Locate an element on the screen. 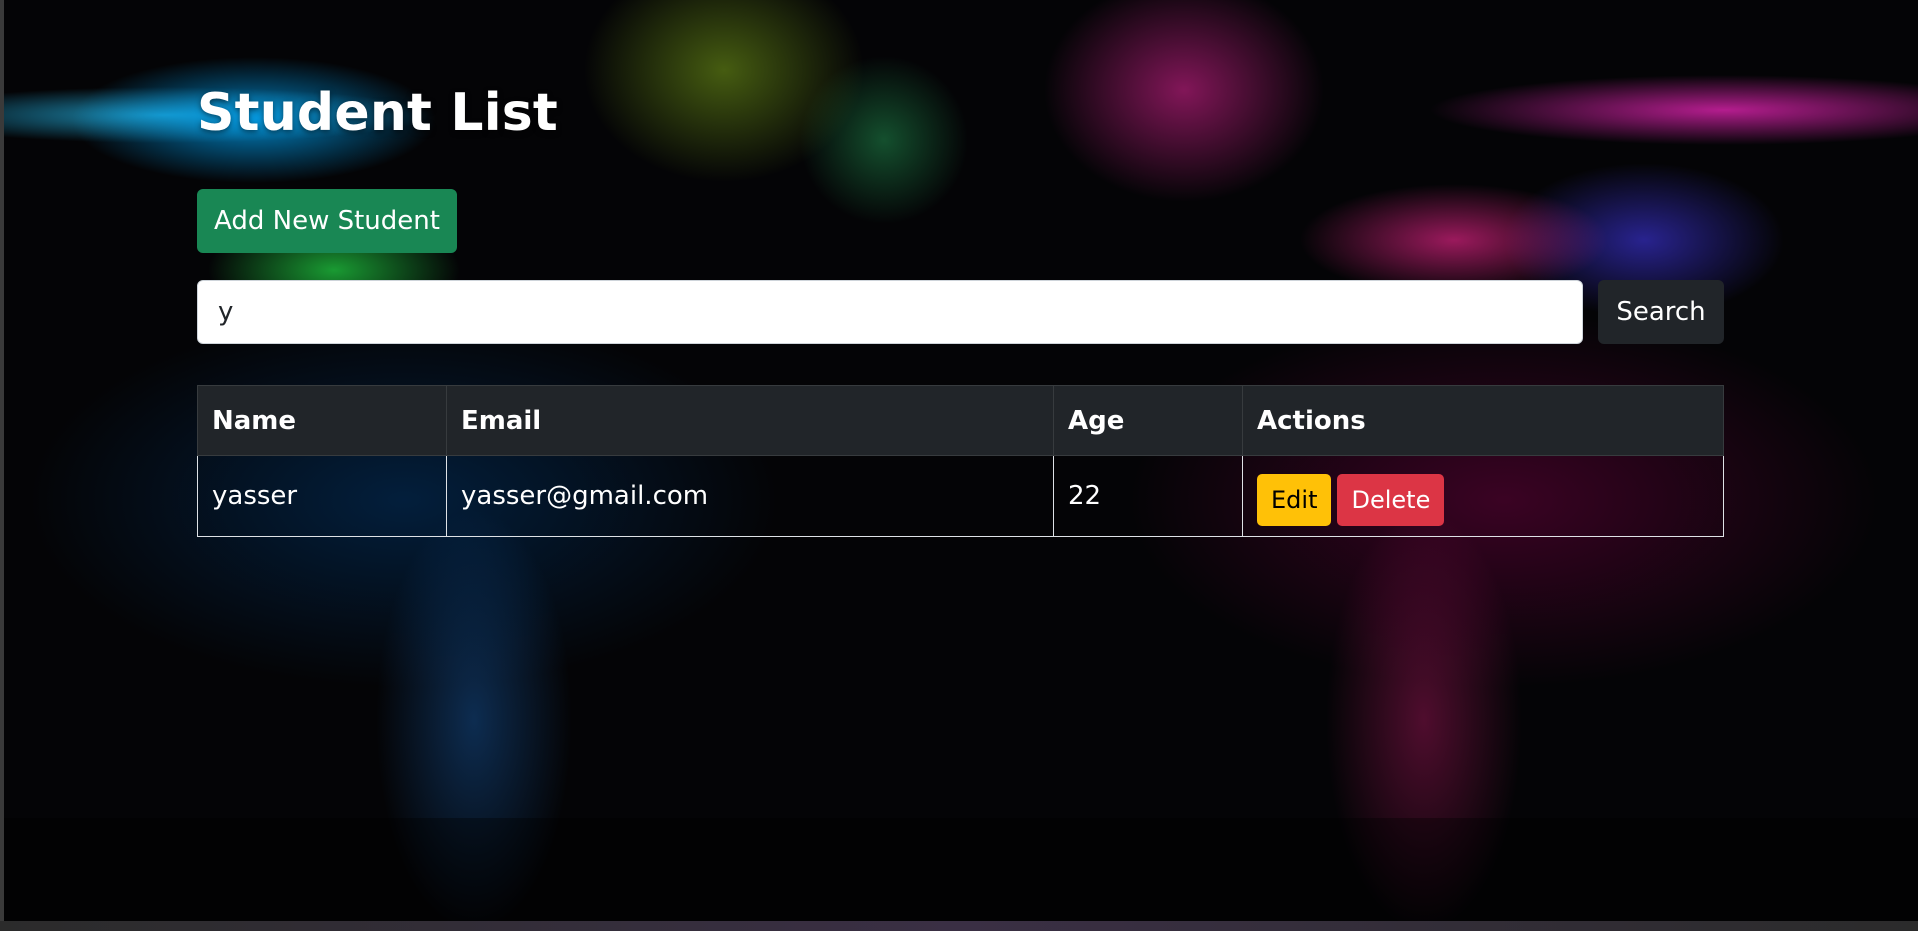 This screenshot has height=931, width=1918. column-header-actions: Actions is located at coordinates (1483, 420).